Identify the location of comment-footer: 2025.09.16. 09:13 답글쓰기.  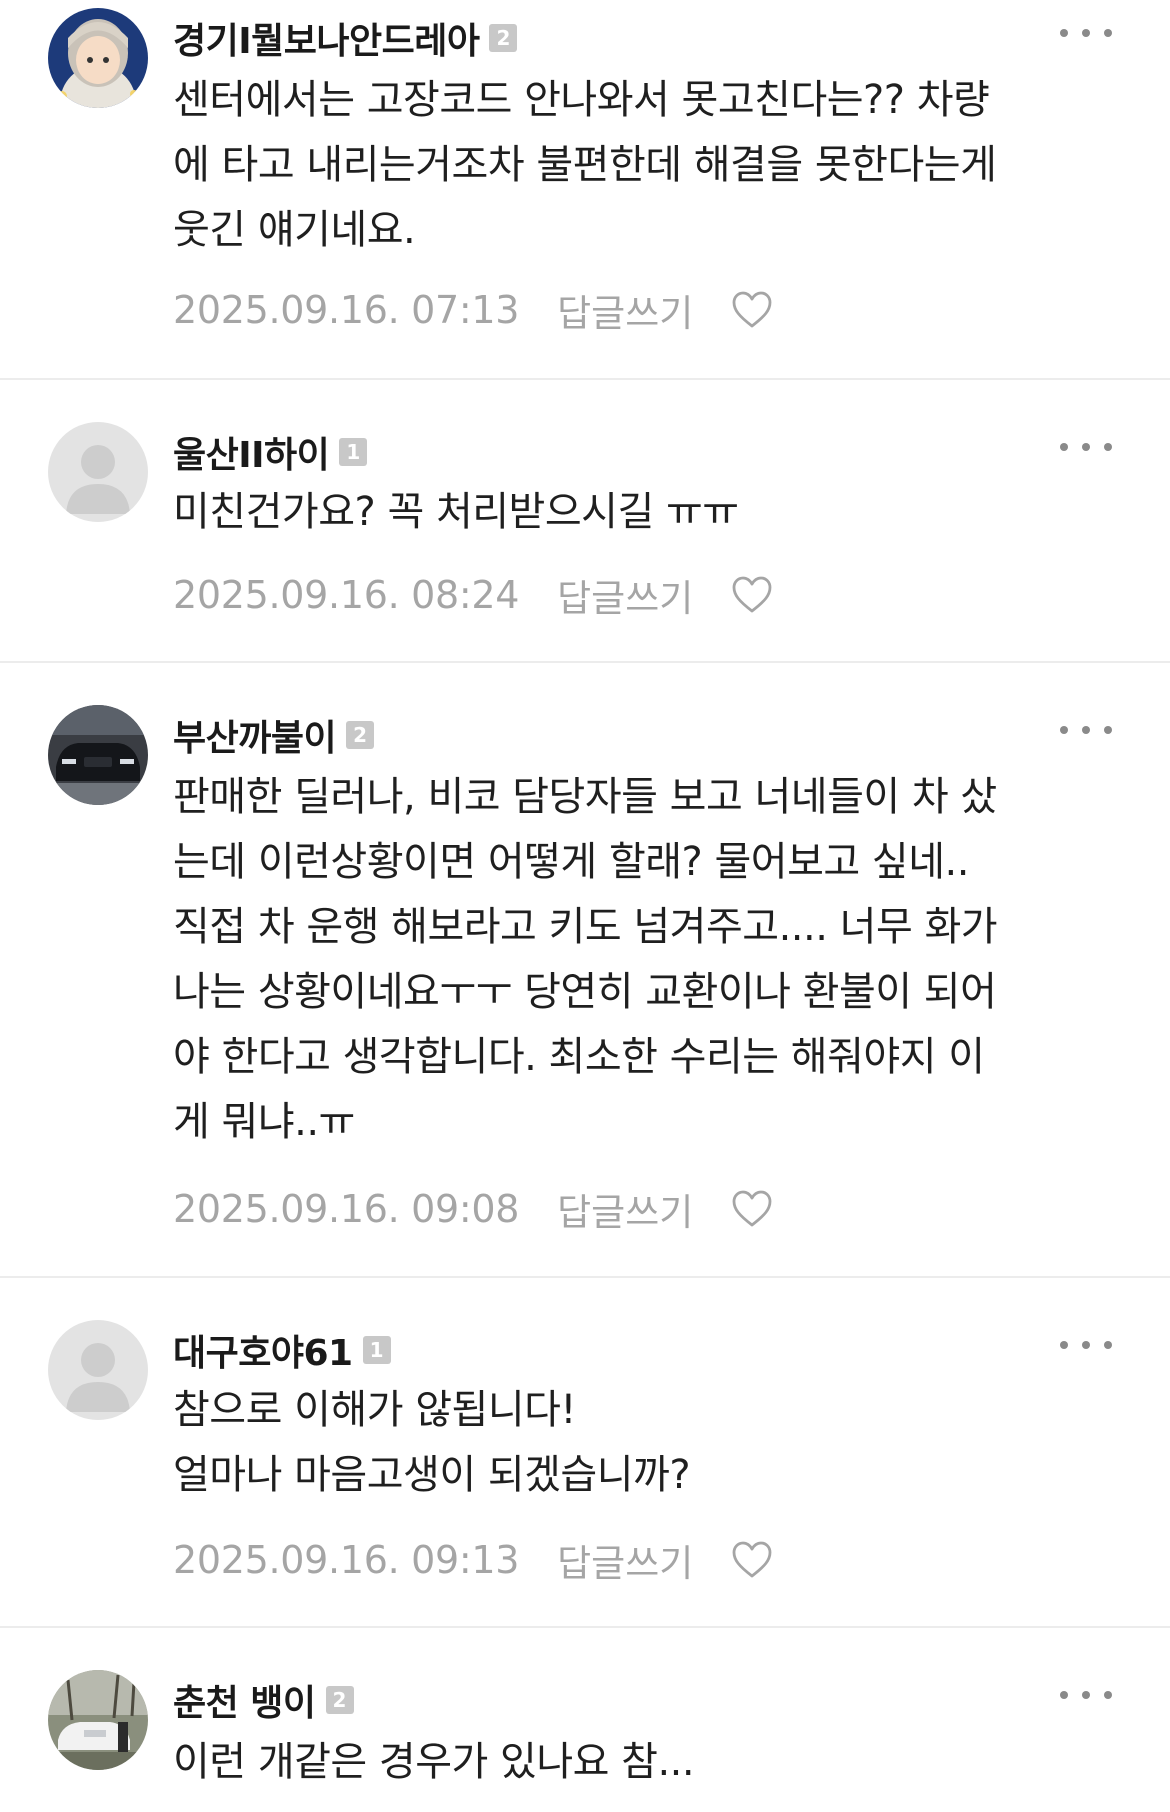
(473, 1560).